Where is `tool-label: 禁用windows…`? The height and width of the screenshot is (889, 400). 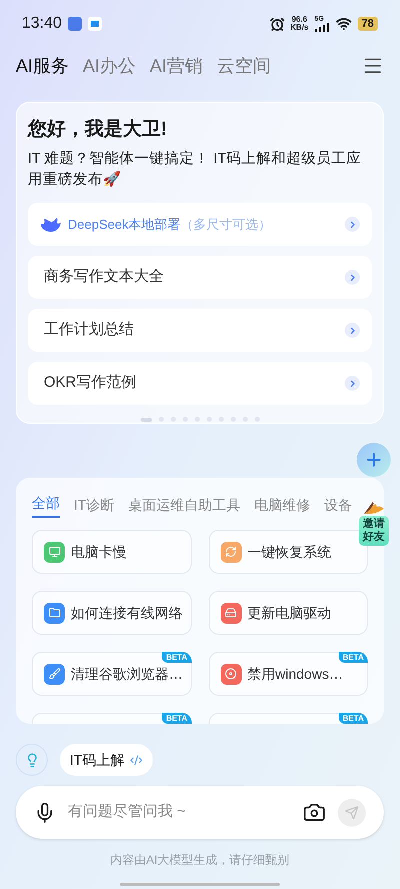 tool-label: 禁用windows… is located at coordinates (296, 674).